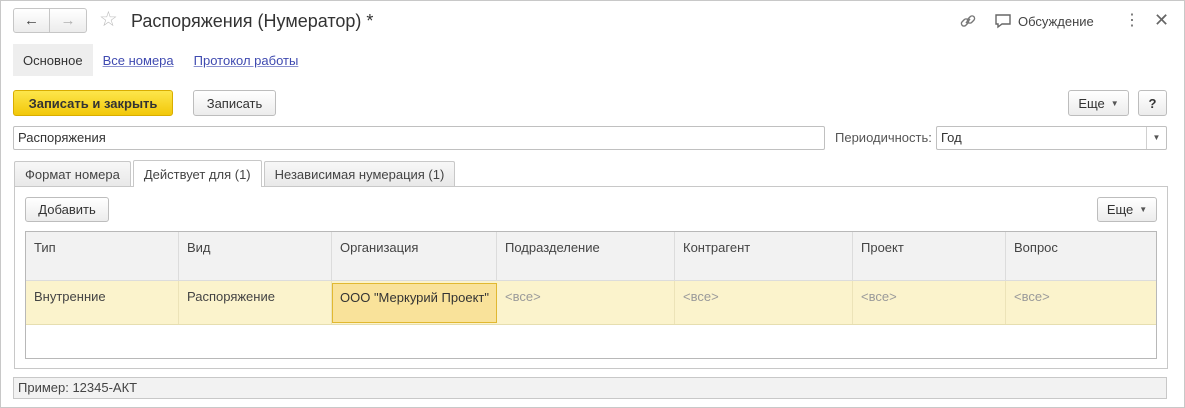  Describe the element at coordinates (32, 20) in the screenshot. I see `back-arrow-icon: ←` at that location.